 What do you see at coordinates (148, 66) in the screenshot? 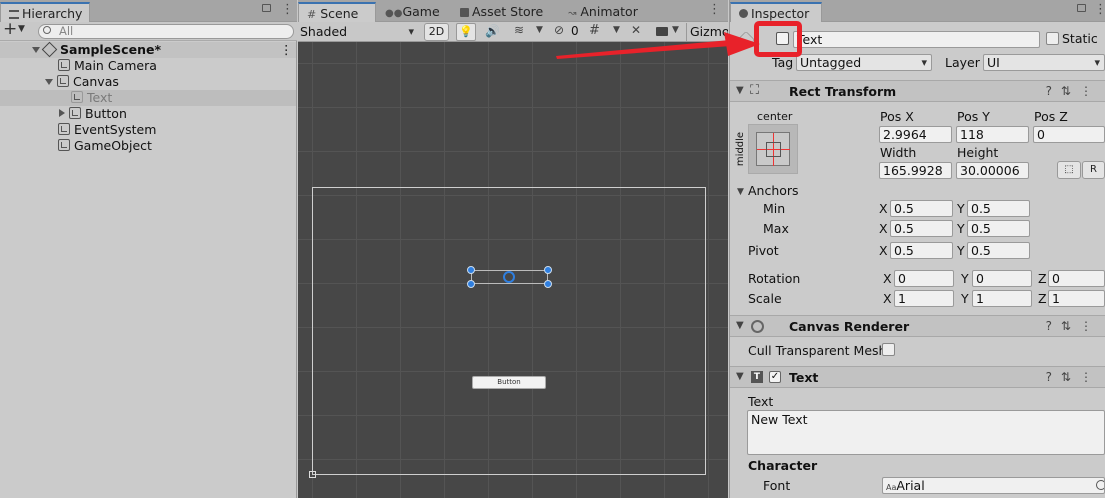
I see `hierarchy-item-main-camera: Main Camera` at bounding box center [148, 66].